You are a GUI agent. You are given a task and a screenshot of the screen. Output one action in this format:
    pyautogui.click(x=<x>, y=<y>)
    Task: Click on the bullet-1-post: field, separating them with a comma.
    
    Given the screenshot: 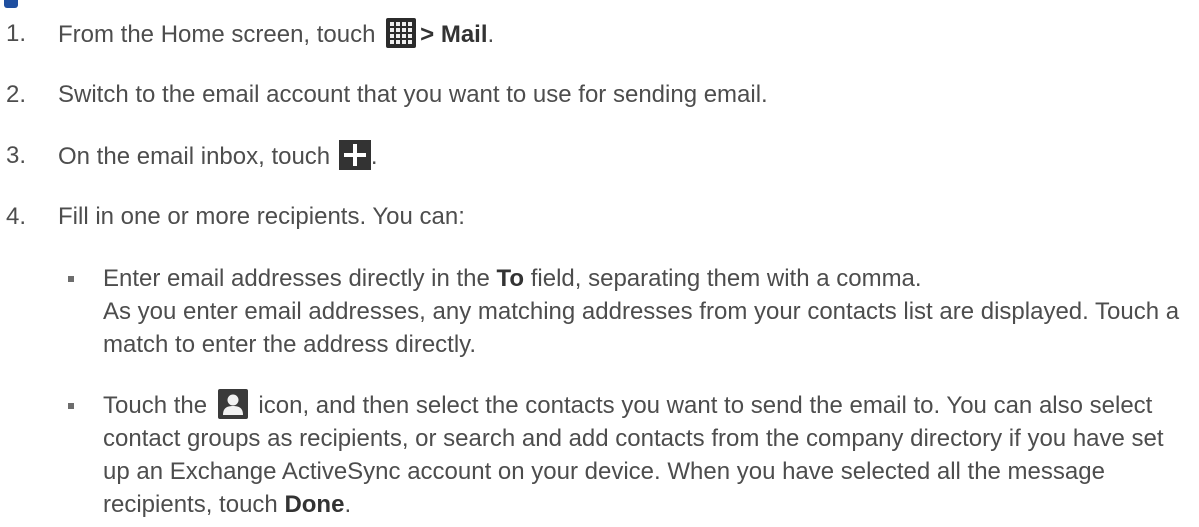 What is the action you would take?
    pyautogui.click(x=723, y=278)
    